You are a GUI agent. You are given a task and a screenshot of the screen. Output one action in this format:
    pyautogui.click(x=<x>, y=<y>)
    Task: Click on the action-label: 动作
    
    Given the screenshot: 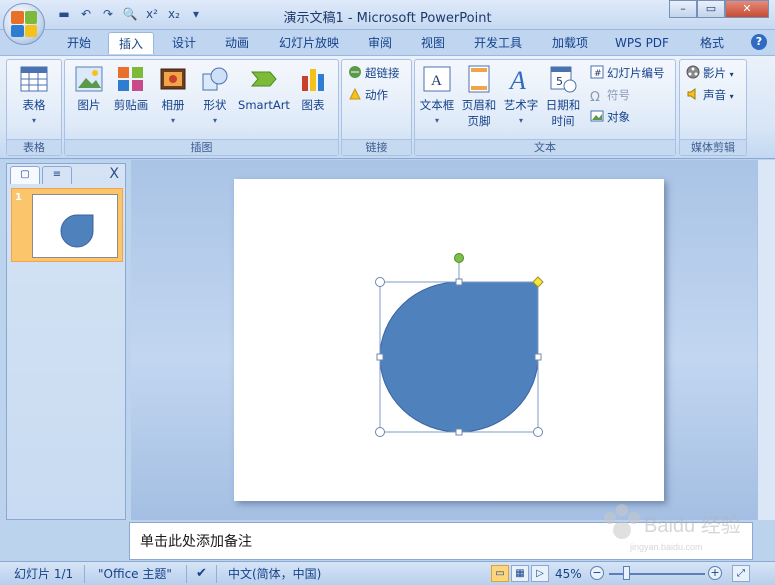 What is the action you would take?
    pyautogui.click(x=376, y=95)
    